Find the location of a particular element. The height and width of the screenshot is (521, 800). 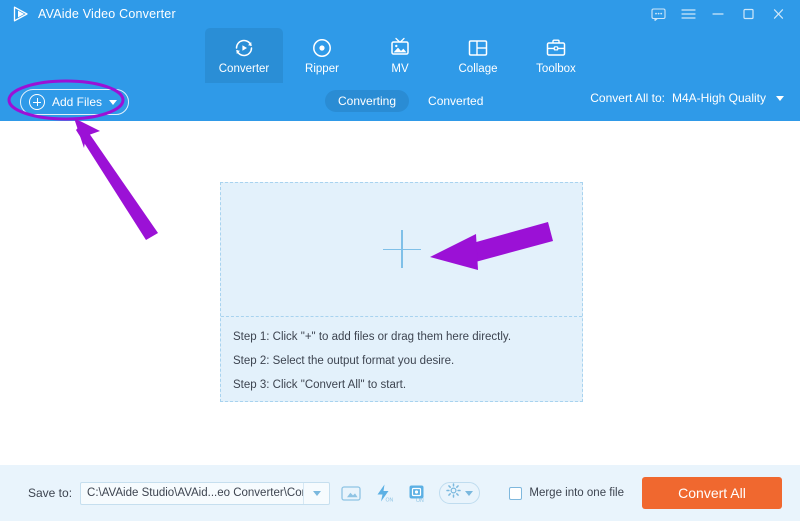

plus-icon is located at coordinates (401, 249).